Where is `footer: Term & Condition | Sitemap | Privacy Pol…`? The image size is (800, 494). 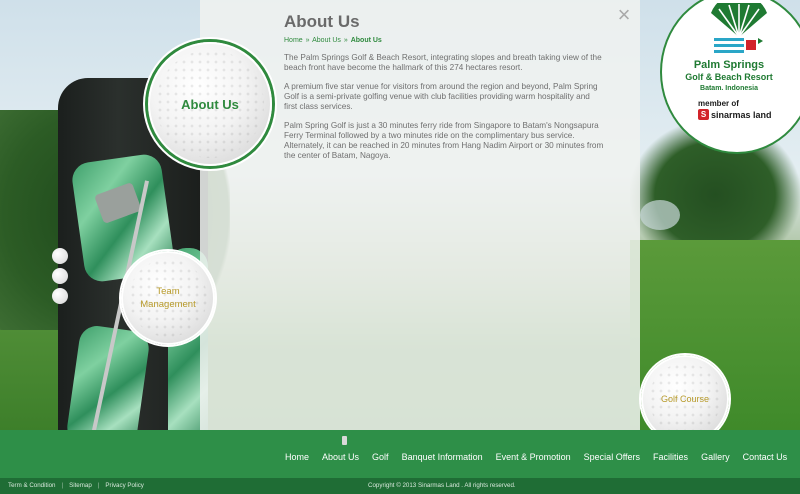
footer: Term & Condition | Sitemap | Privacy Pol… is located at coordinates (400, 486).